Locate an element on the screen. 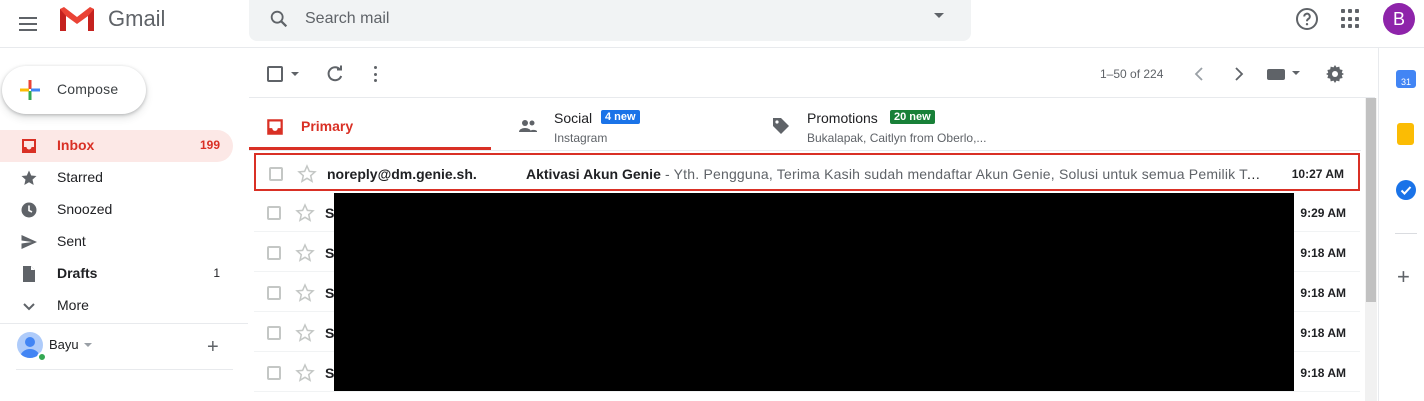 This screenshot has width=1424, height=401. email-time: 10:27 AM is located at coordinates (1317, 174).